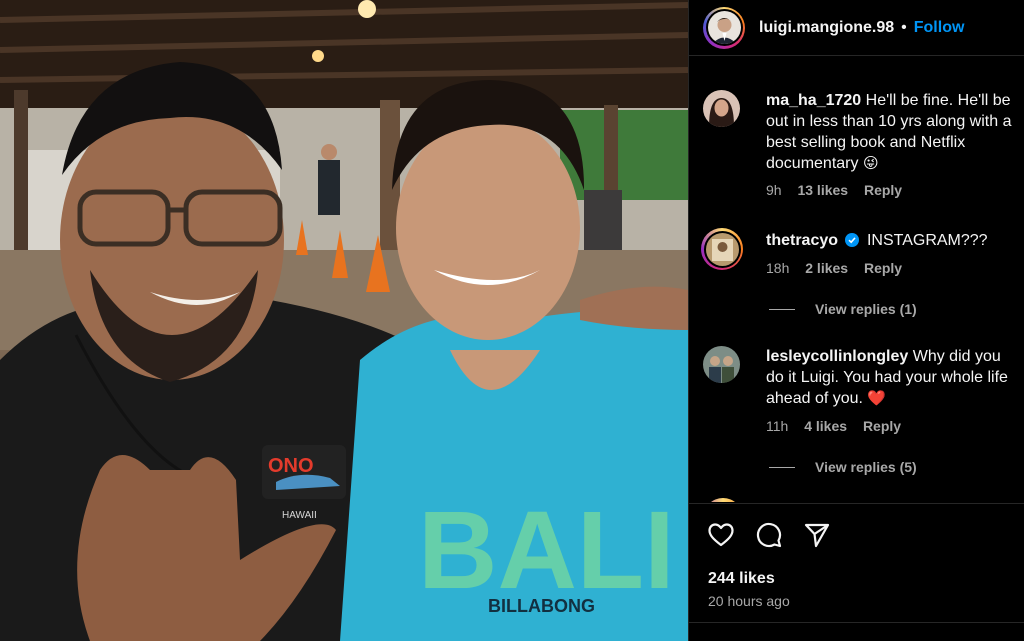  I want to click on comment-content: INSTAGRAM???, so click(927, 240).